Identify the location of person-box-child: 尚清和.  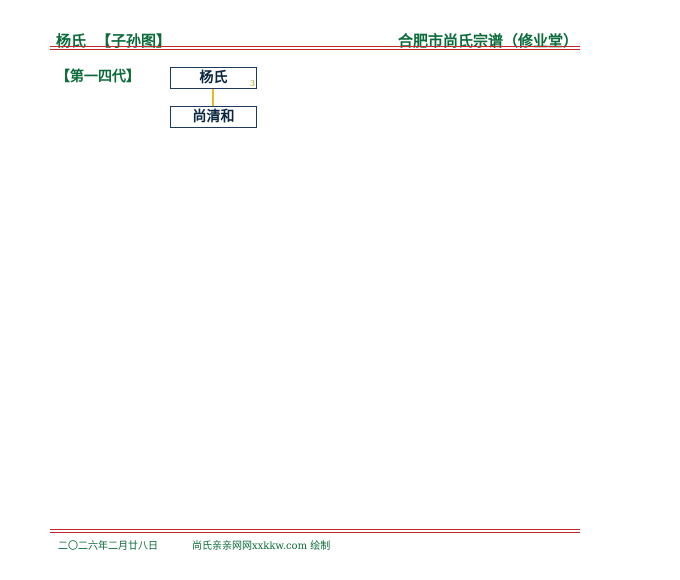
(213, 117).